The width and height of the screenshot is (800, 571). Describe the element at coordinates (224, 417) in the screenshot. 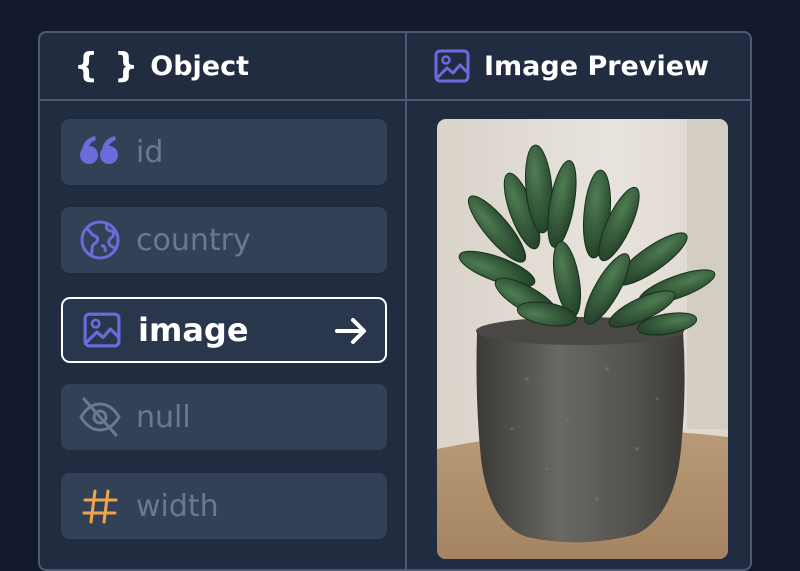

I see `field-null: null` at that location.